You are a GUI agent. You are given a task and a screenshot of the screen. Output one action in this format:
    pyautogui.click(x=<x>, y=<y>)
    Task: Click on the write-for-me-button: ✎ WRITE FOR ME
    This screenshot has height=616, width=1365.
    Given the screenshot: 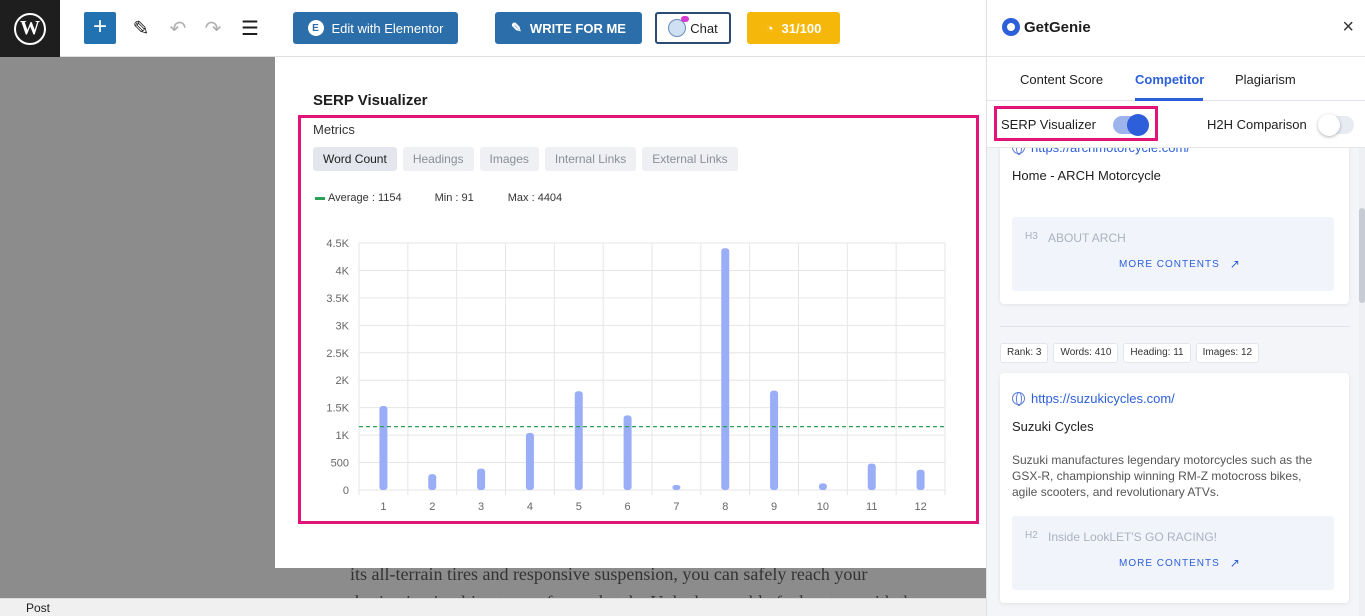 What is the action you would take?
    pyautogui.click(x=568, y=28)
    